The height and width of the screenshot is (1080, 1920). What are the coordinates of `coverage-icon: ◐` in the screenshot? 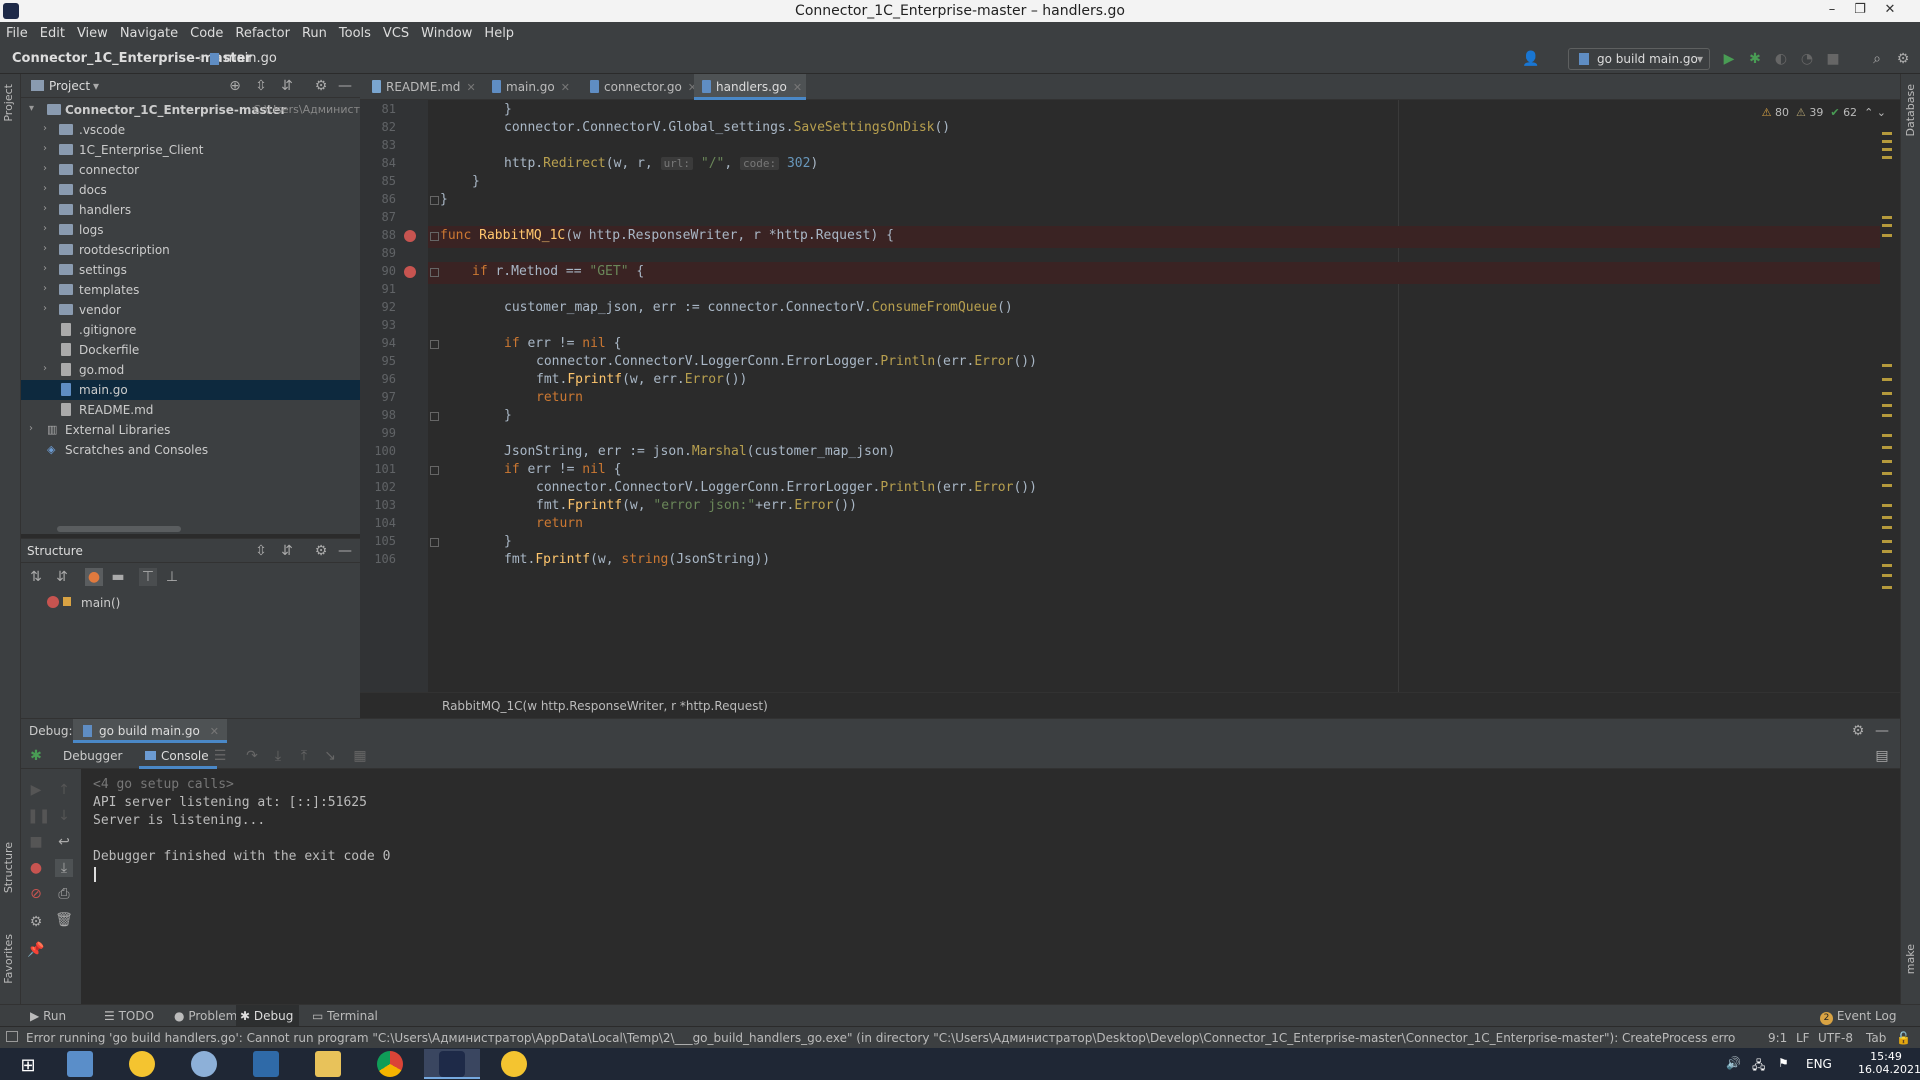 It's located at (1781, 59).